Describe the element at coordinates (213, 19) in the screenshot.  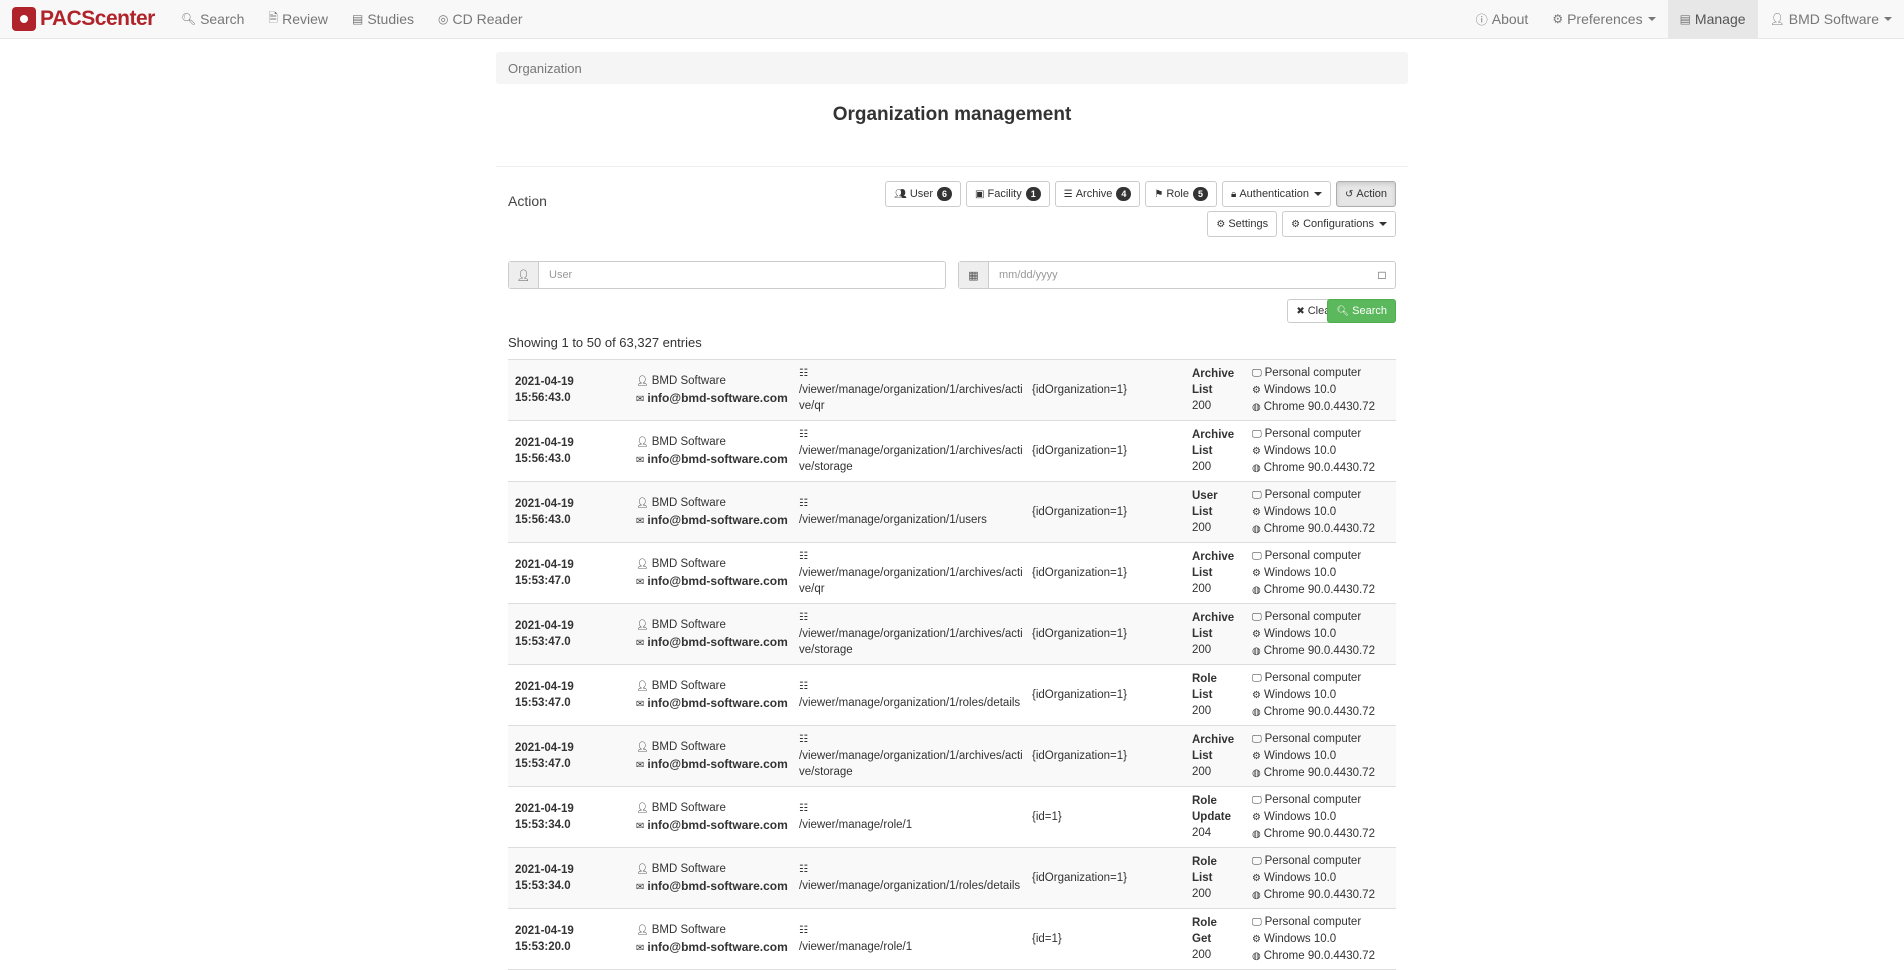
I see `nav-search: 🔍︎ Search` at that location.